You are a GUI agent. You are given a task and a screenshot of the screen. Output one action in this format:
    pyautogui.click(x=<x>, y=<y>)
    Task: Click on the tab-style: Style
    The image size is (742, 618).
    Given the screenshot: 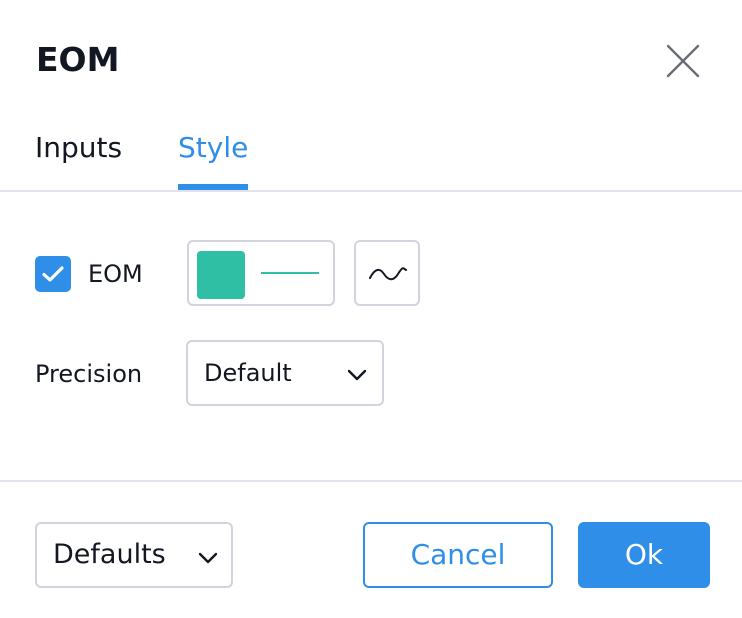 What is the action you would take?
    pyautogui.click(x=213, y=148)
    